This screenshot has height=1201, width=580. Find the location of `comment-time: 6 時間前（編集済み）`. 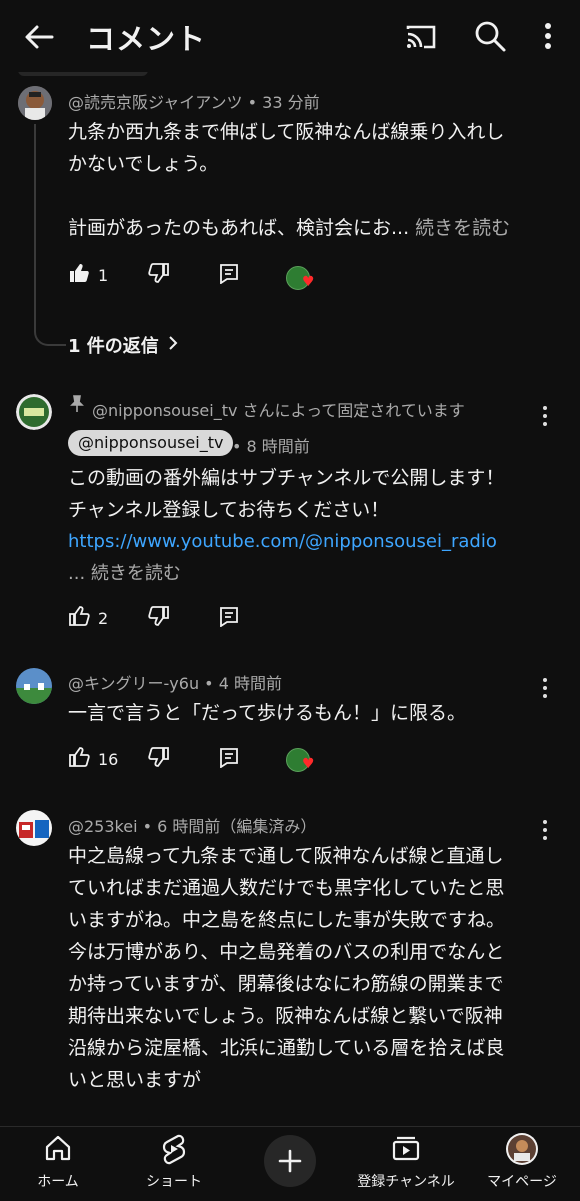

comment-time: 6 時間前（編集済み） is located at coordinates (237, 826).